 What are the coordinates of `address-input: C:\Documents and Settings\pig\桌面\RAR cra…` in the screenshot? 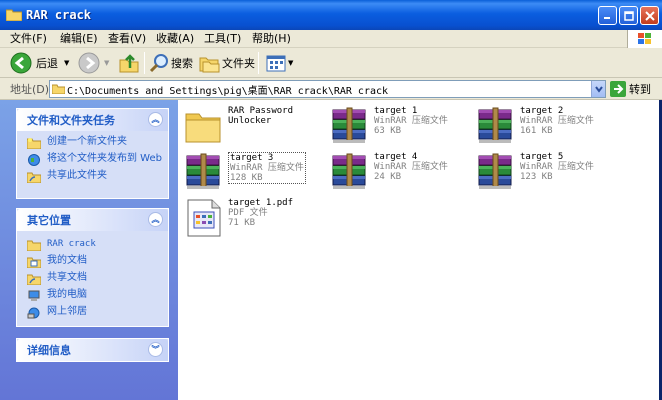 It's located at (327, 89).